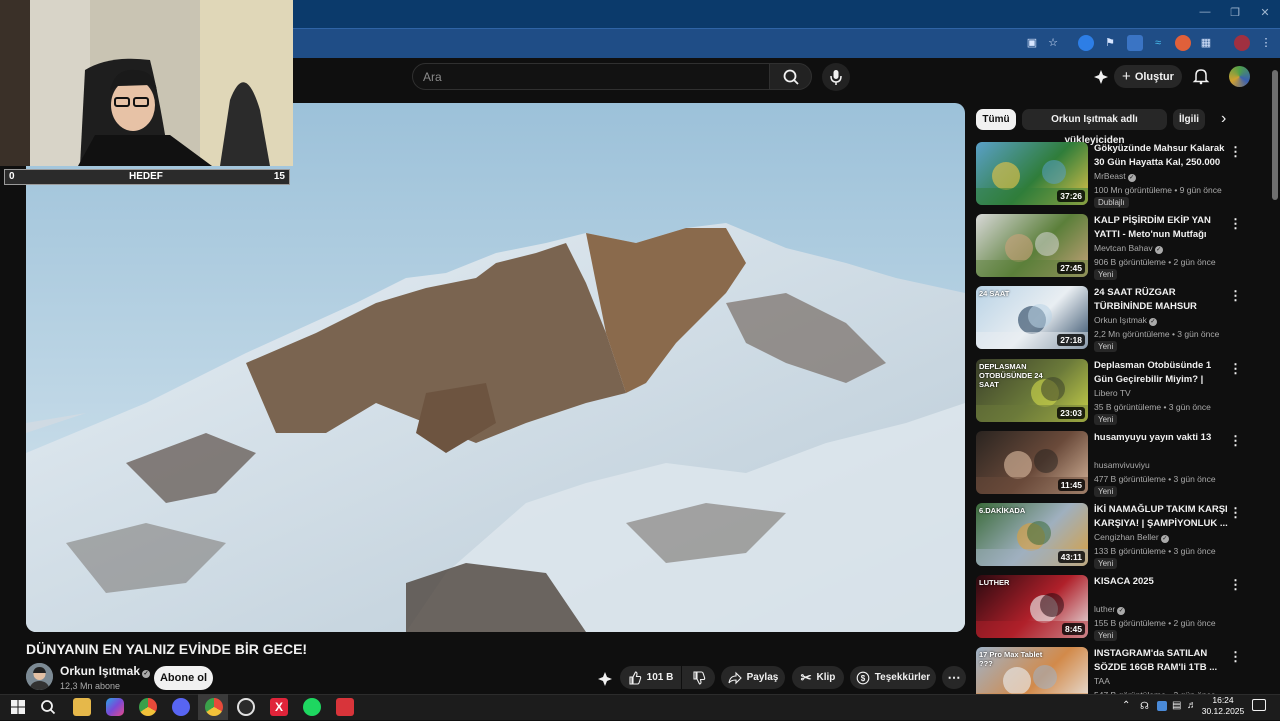  What do you see at coordinates (1158, 43) in the screenshot?
I see `extension-translate-icon: ≈` at bounding box center [1158, 43].